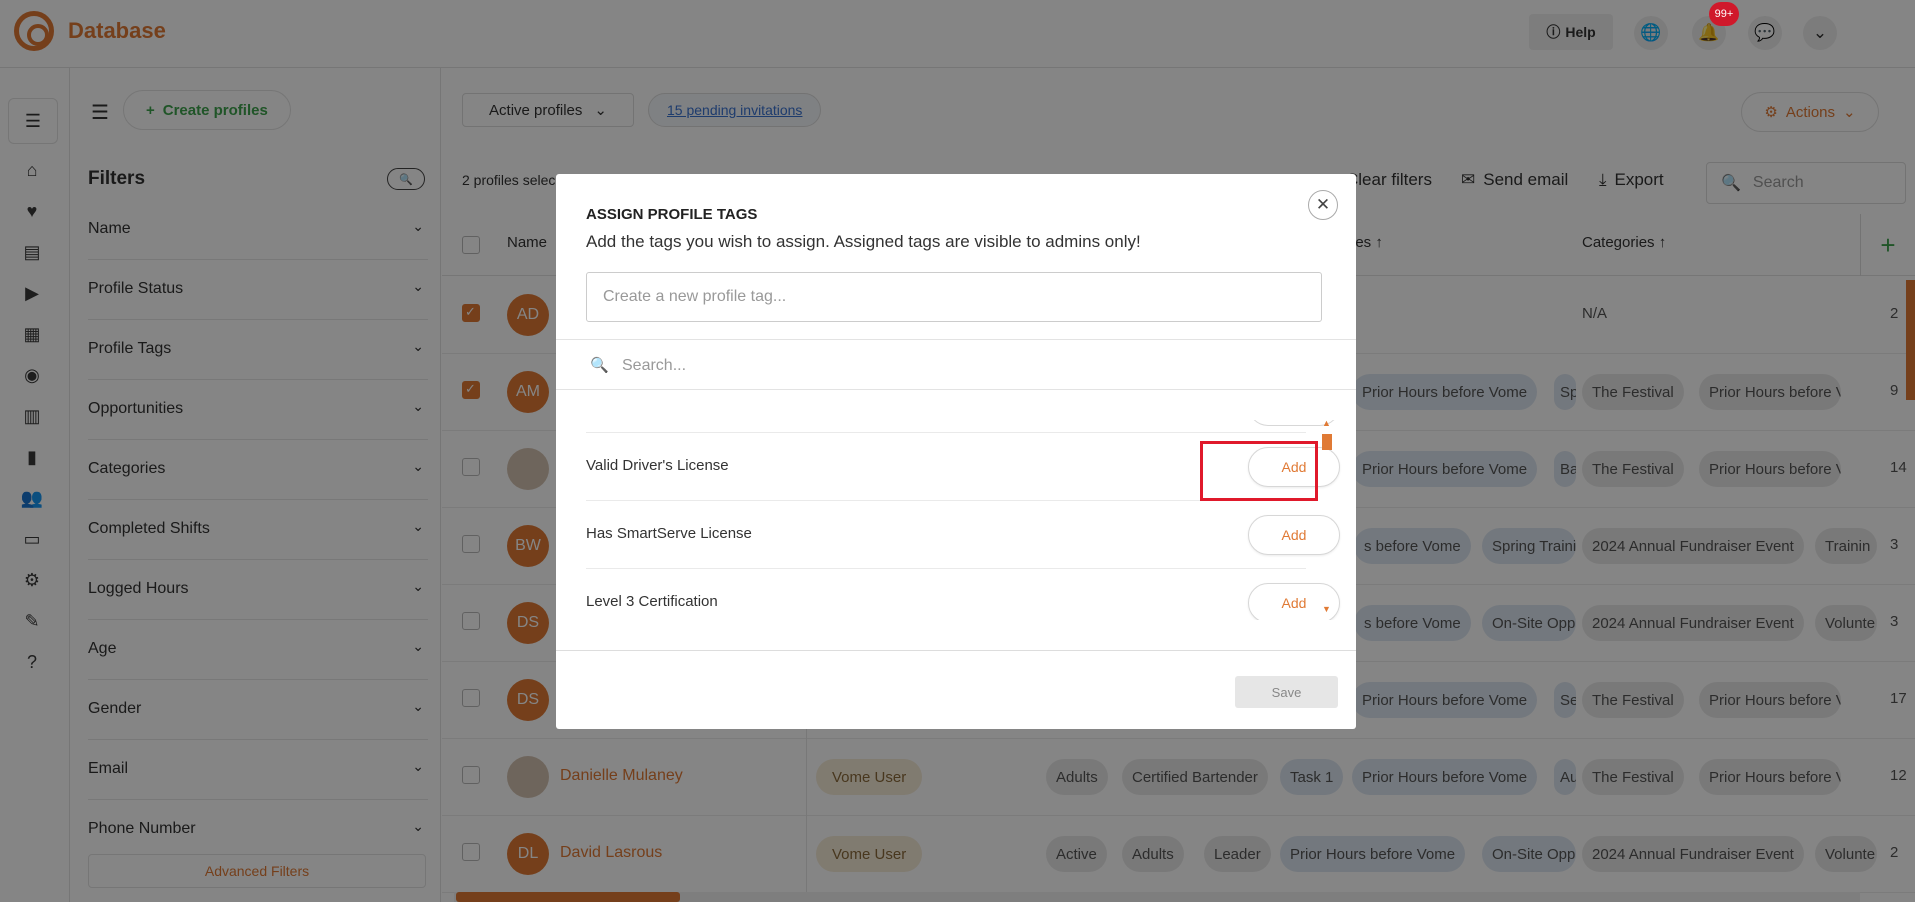 The width and height of the screenshot is (1915, 902). I want to click on highlight-box, so click(1259, 471).